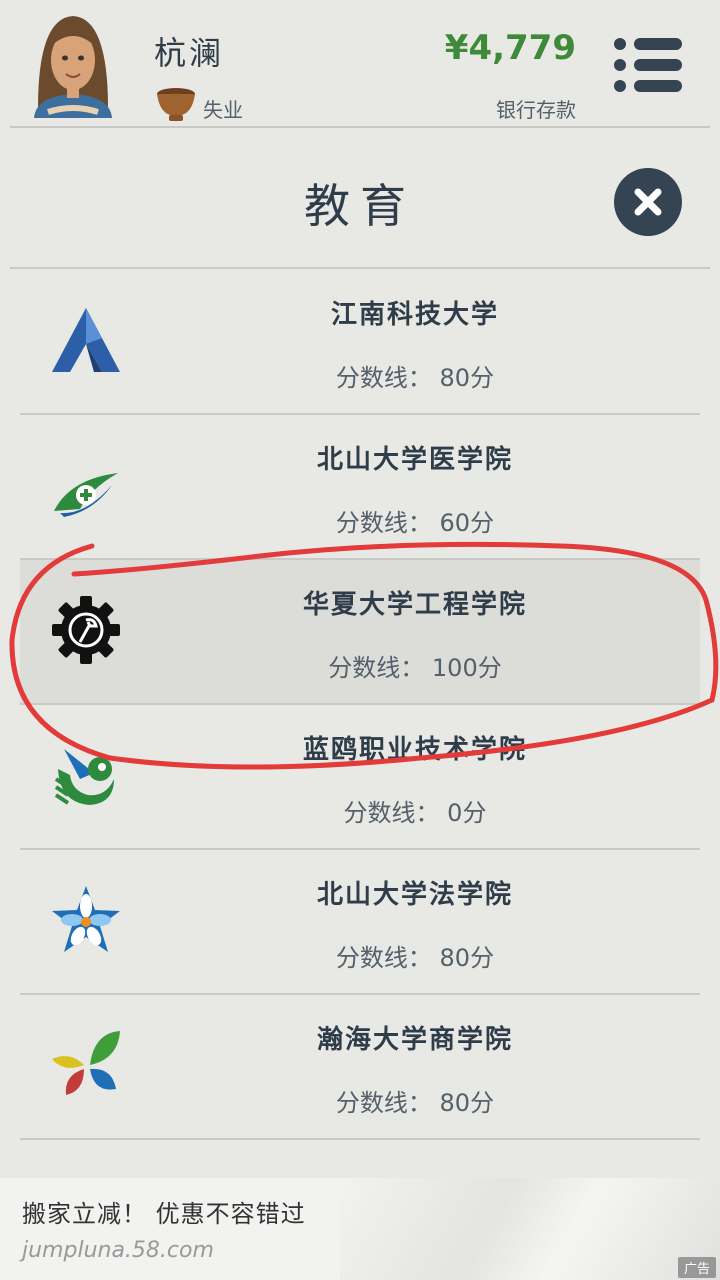 The height and width of the screenshot is (1280, 720). What do you see at coordinates (223, 110) in the screenshot?
I see `job-status: 失业` at bounding box center [223, 110].